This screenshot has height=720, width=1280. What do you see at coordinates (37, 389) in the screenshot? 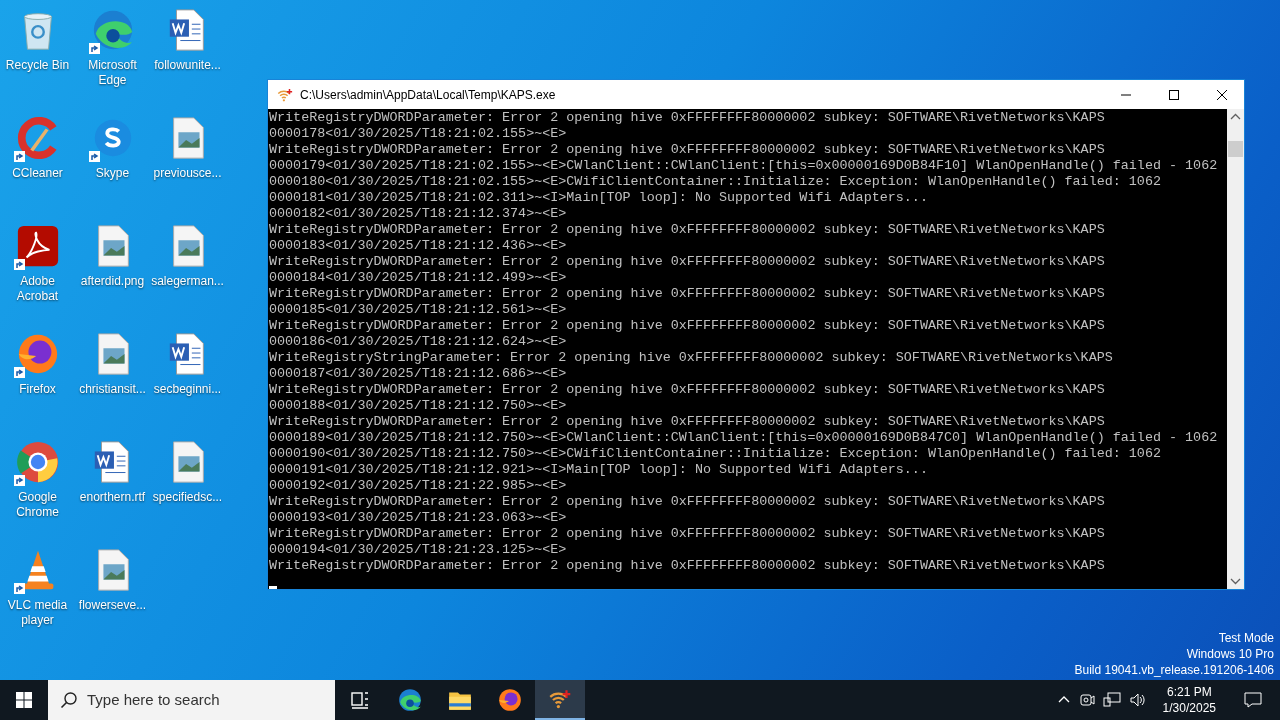
I see `desktop-icon-label: Firefox` at bounding box center [37, 389].